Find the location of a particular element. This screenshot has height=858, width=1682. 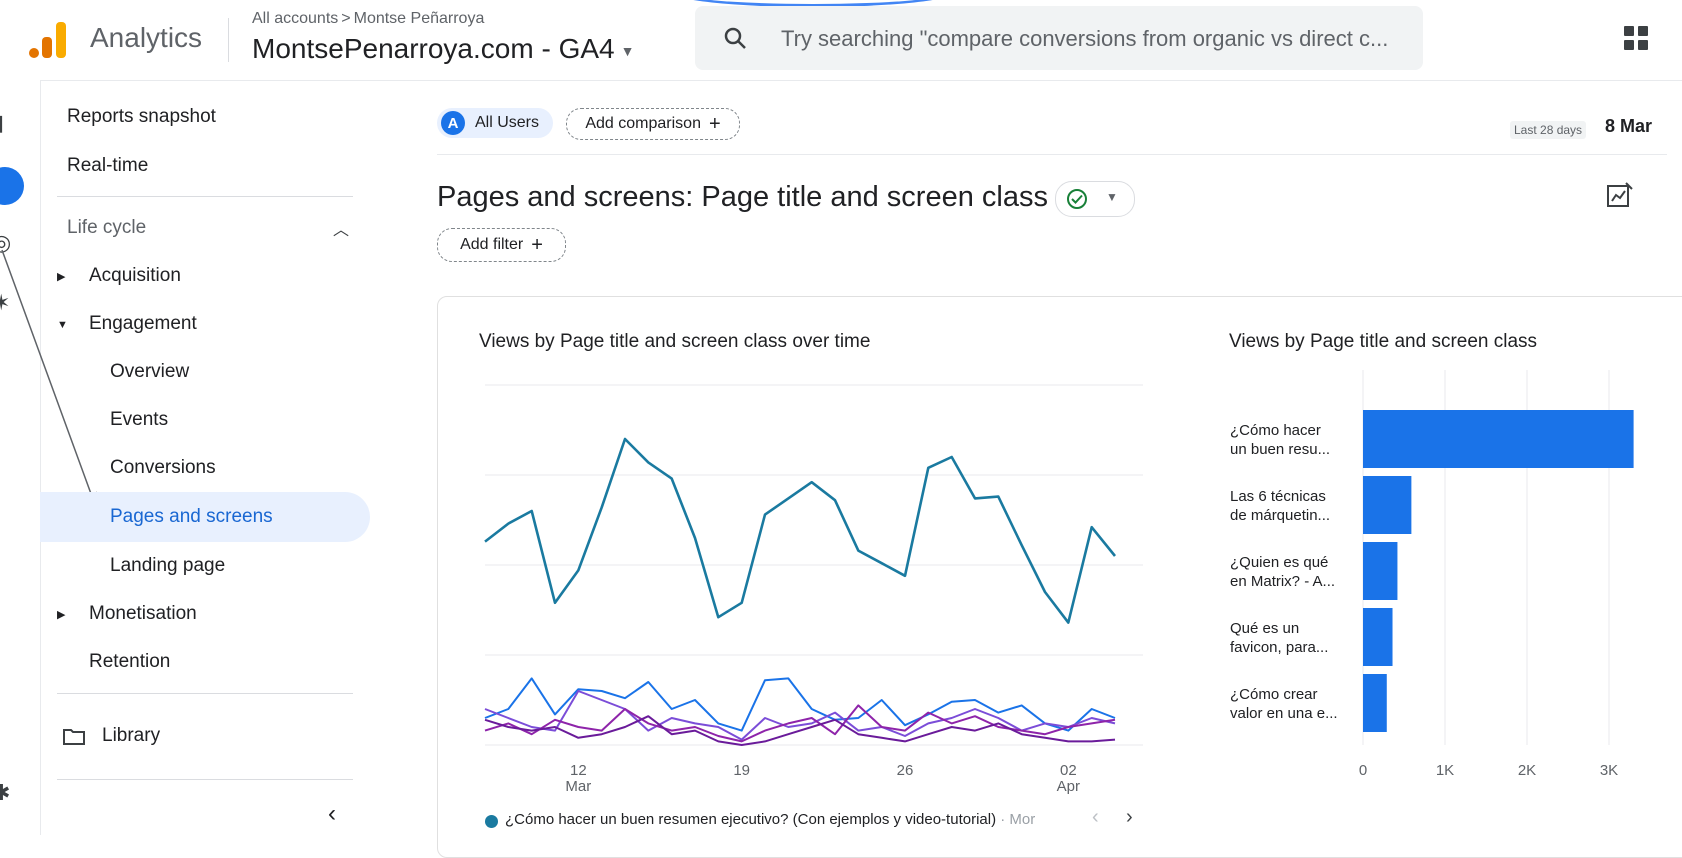

chevron-up-icon: ︿ is located at coordinates (341, 228).